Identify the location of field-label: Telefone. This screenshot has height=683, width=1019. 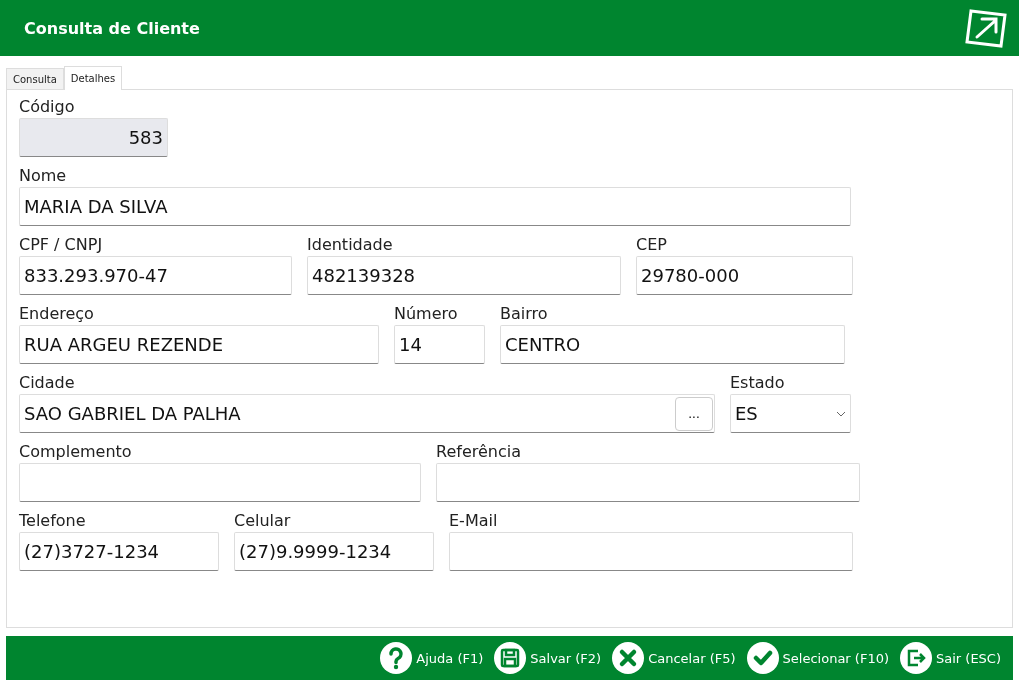
(53, 521).